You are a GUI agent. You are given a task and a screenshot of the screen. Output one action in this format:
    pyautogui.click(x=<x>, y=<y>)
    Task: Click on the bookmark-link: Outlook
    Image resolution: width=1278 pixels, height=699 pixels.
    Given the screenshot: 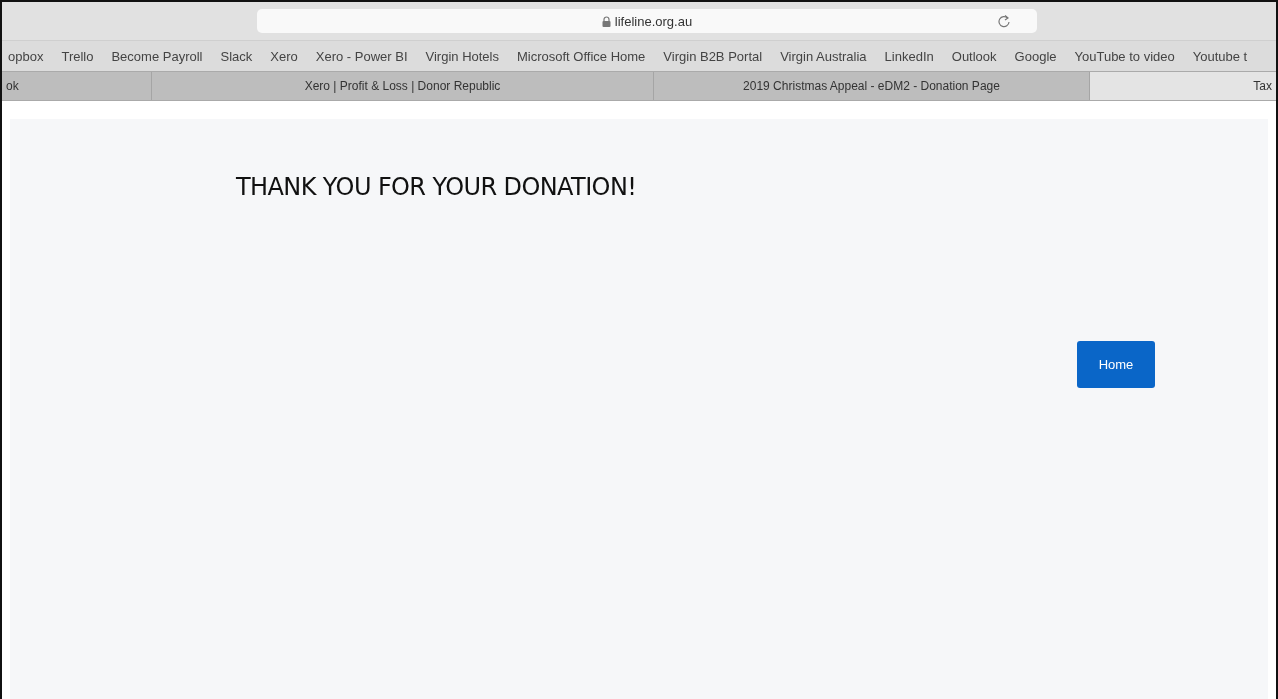 What is the action you would take?
    pyautogui.click(x=974, y=56)
    